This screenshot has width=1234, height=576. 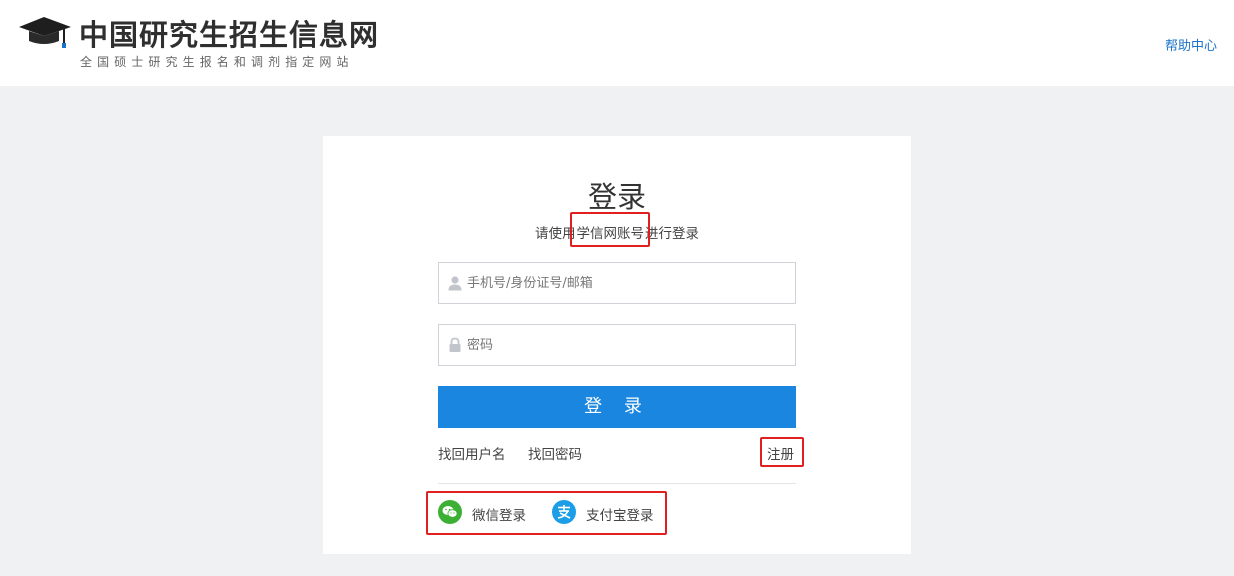 What do you see at coordinates (499, 516) in the screenshot?
I see `wechat-login-label: 微信登录` at bounding box center [499, 516].